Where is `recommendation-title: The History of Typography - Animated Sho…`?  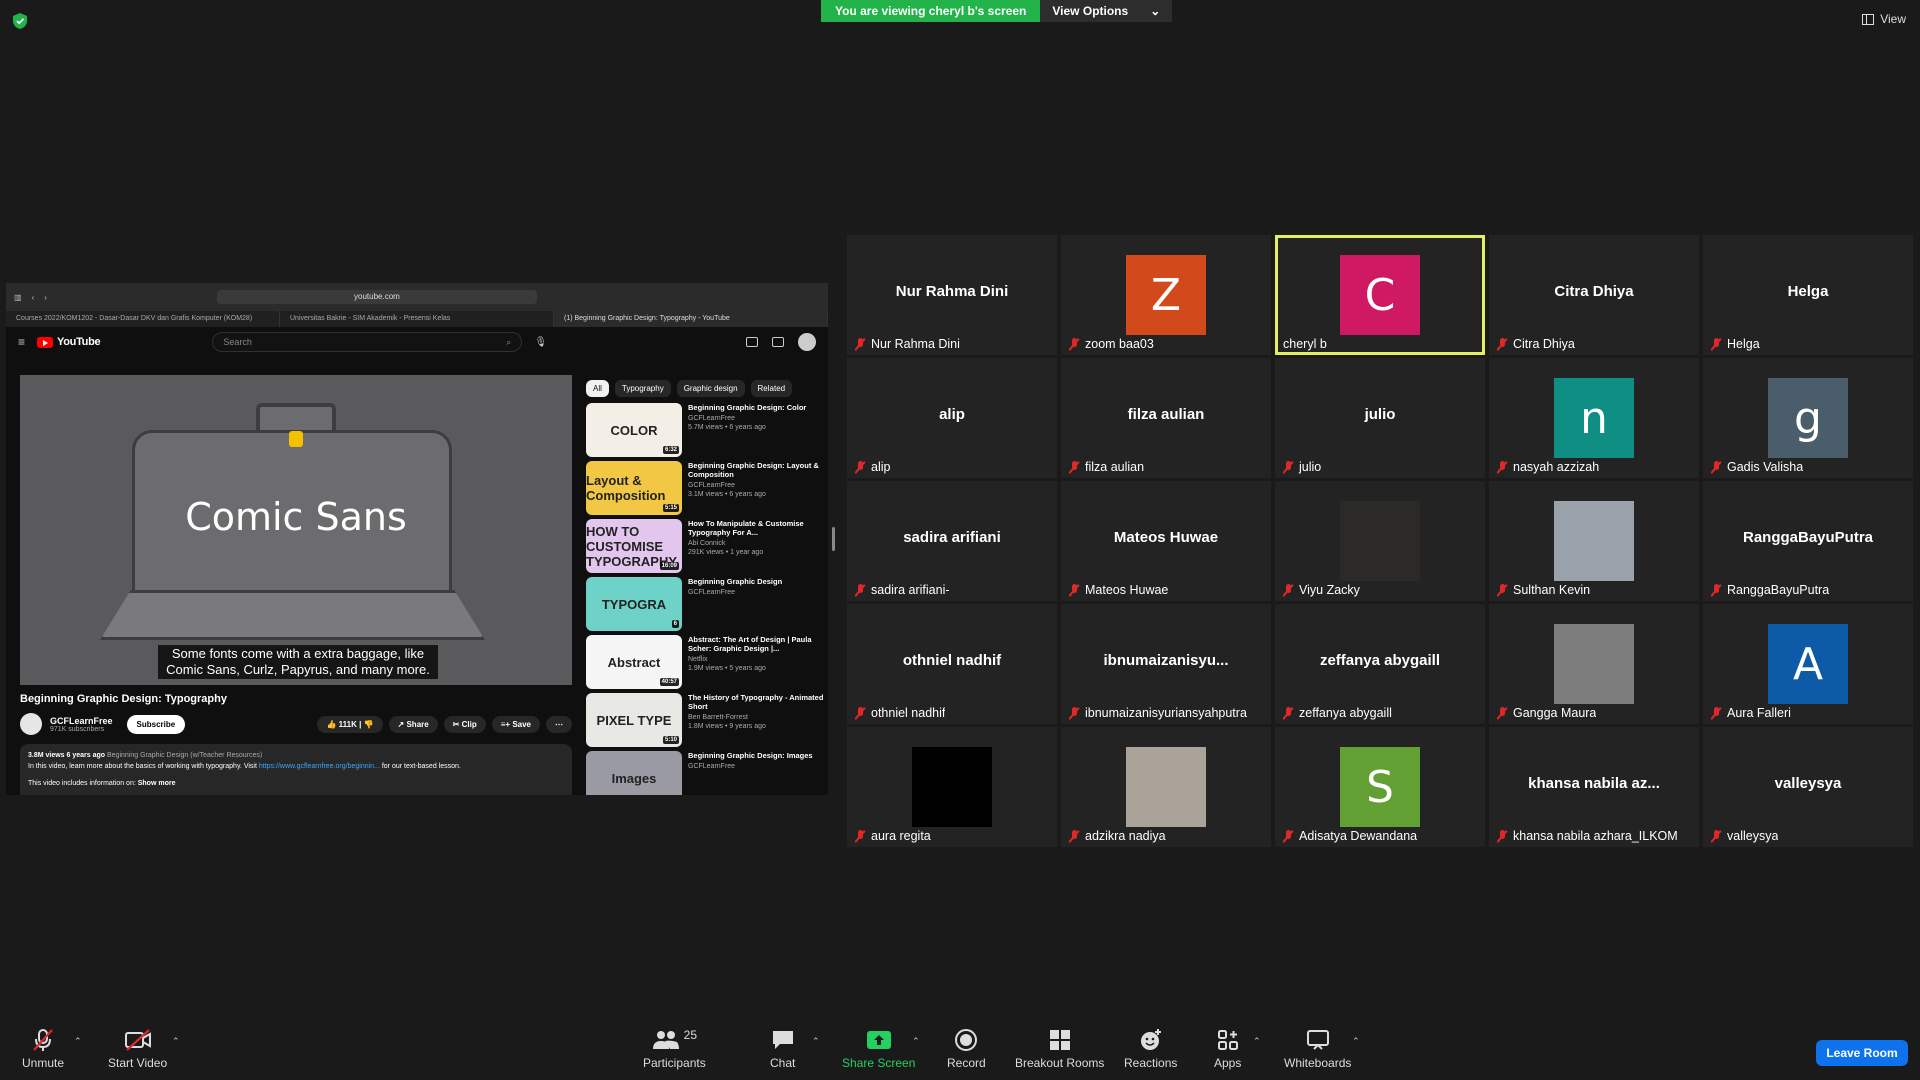
recommendation-title: The History of Typography - Animated Sho… is located at coordinates (757, 702).